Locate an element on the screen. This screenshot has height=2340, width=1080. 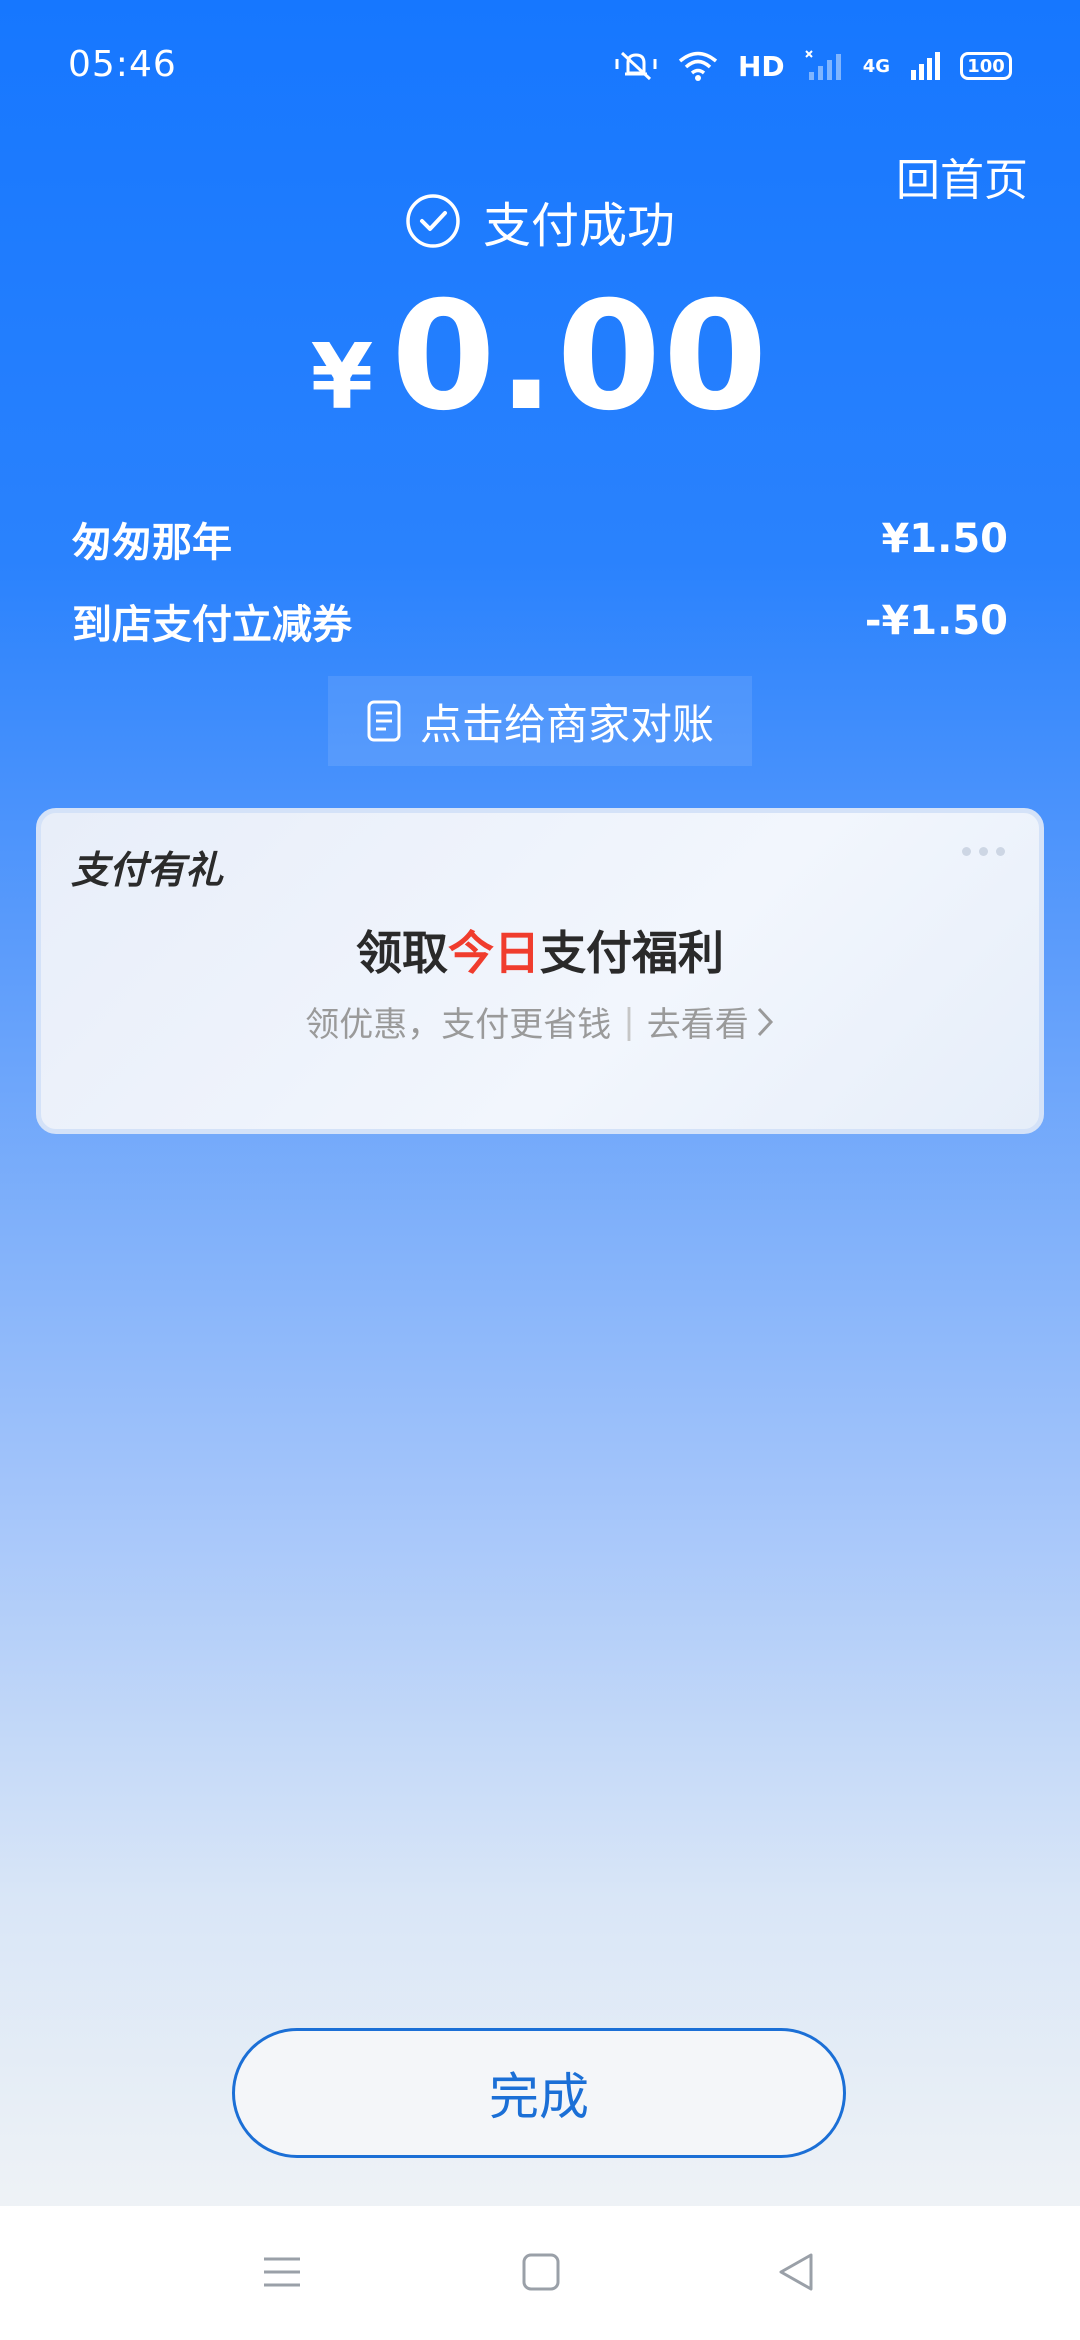
promo-card-title: 支付有礼 is located at coordinates (147, 870).